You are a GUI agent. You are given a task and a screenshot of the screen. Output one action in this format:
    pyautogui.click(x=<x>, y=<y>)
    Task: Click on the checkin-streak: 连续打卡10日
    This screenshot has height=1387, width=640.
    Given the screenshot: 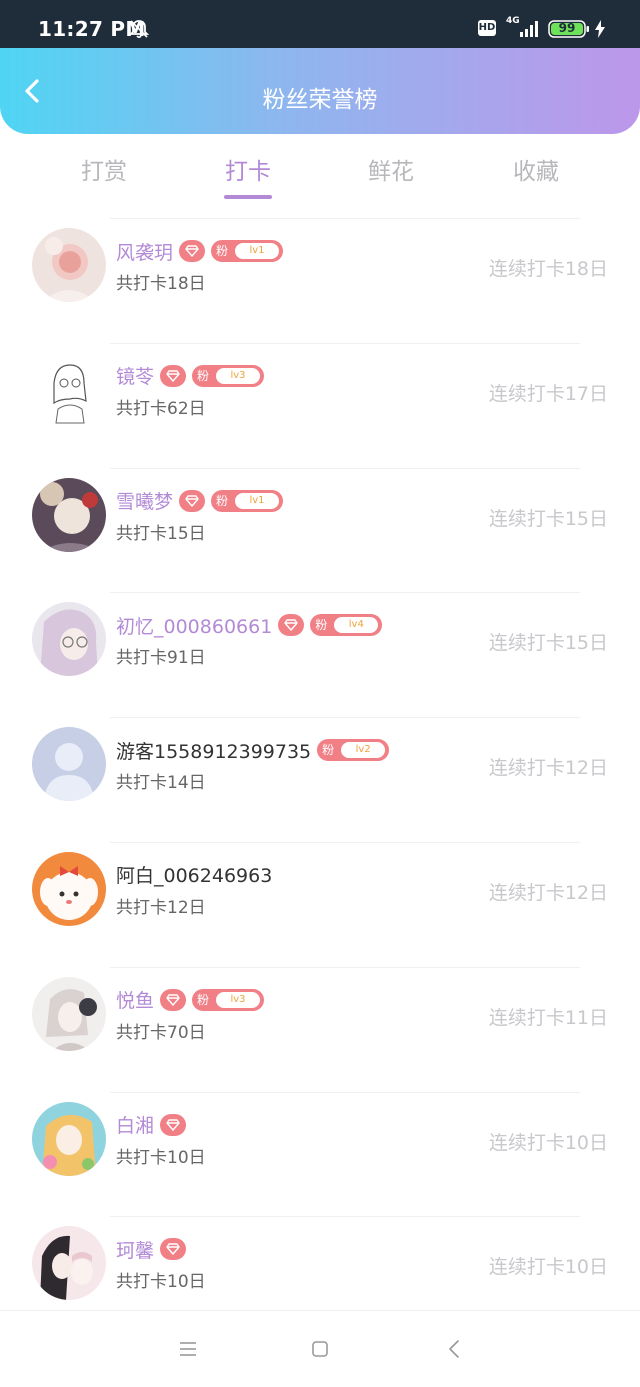 What is the action you would take?
    pyautogui.click(x=548, y=1267)
    